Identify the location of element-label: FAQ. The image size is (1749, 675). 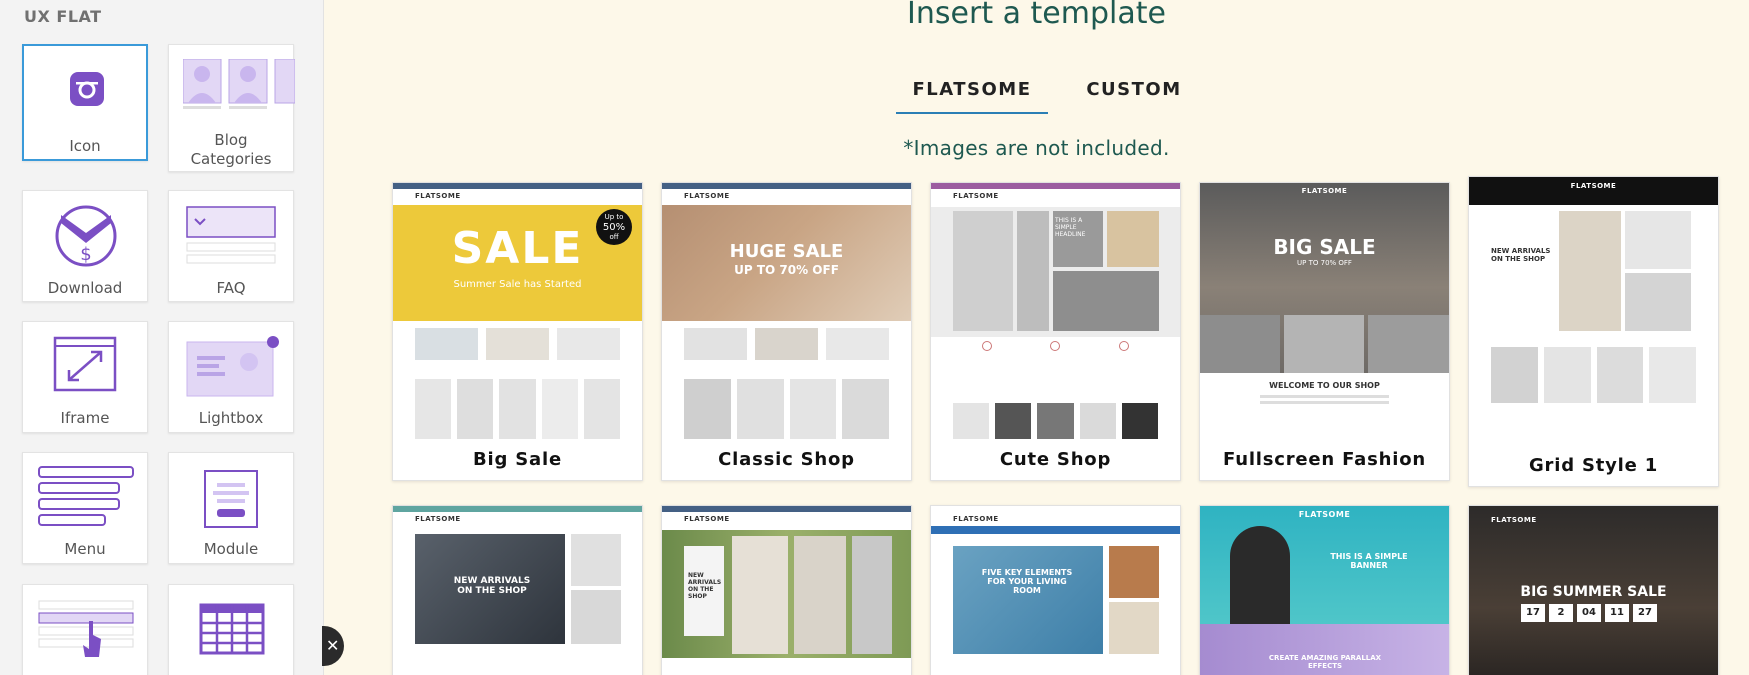
(231, 288).